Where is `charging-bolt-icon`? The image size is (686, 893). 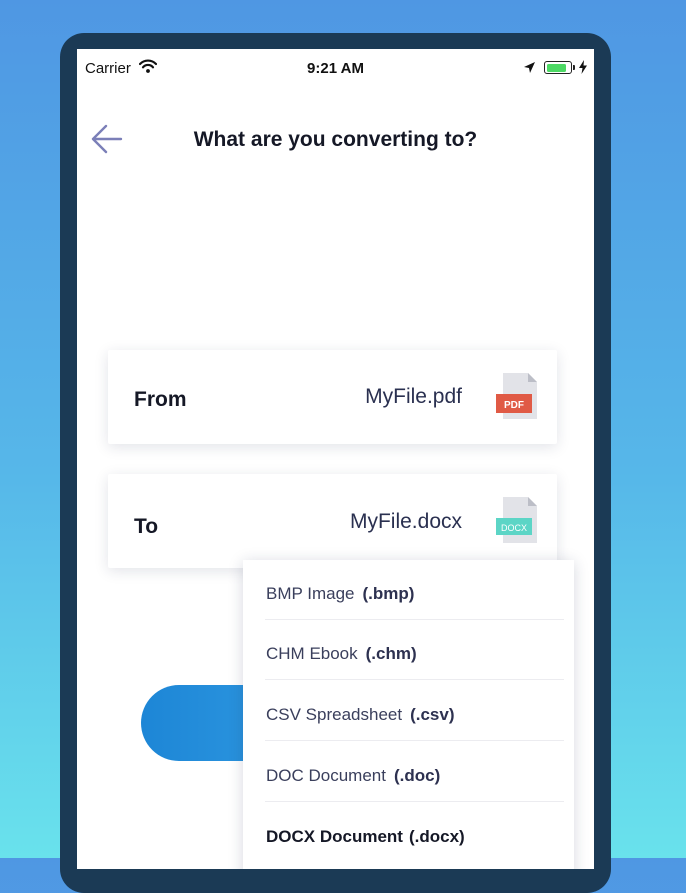 charging-bolt-icon is located at coordinates (583, 69).